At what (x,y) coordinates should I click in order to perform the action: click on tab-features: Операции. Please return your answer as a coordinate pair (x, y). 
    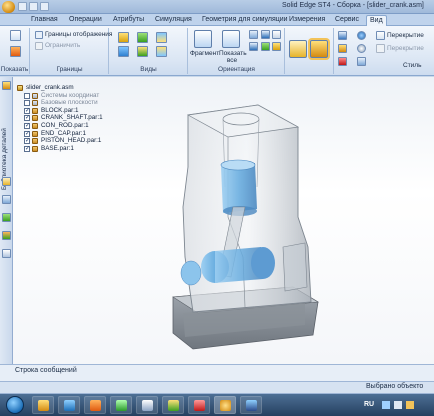
    Looking at the image, I should click on (85, 20).